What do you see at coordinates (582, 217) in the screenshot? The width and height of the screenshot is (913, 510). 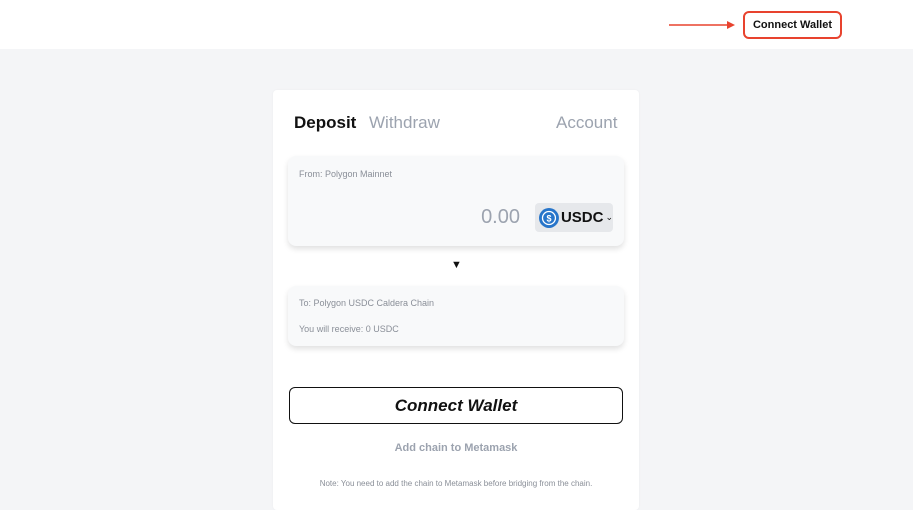 I see `token-symbol: USDC` at bounding box center [582, 217].